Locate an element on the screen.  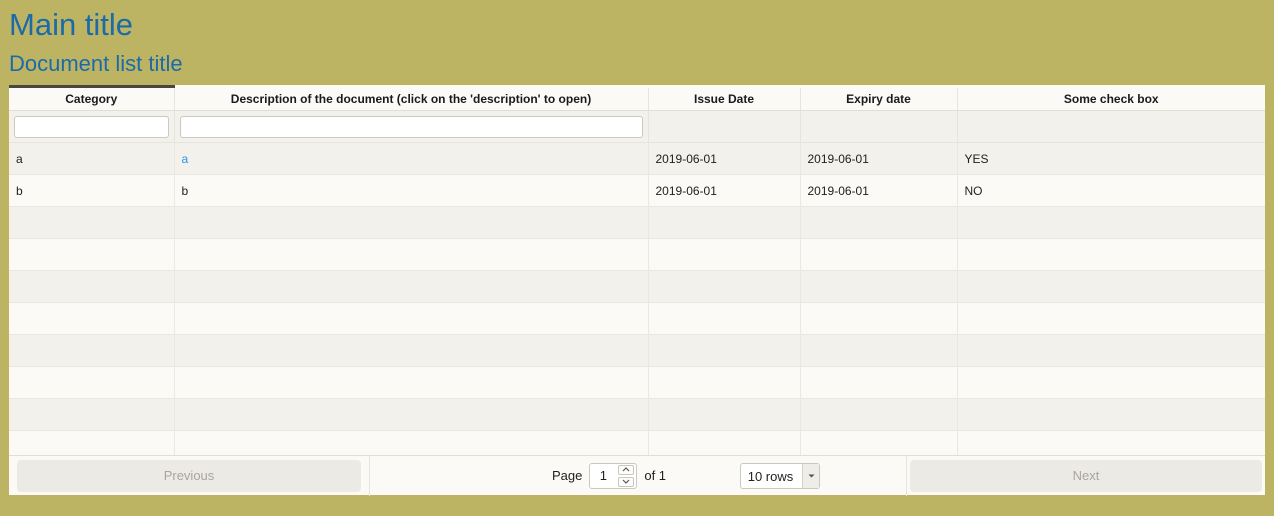
cell-description: a is located at coordinates (411, 158).